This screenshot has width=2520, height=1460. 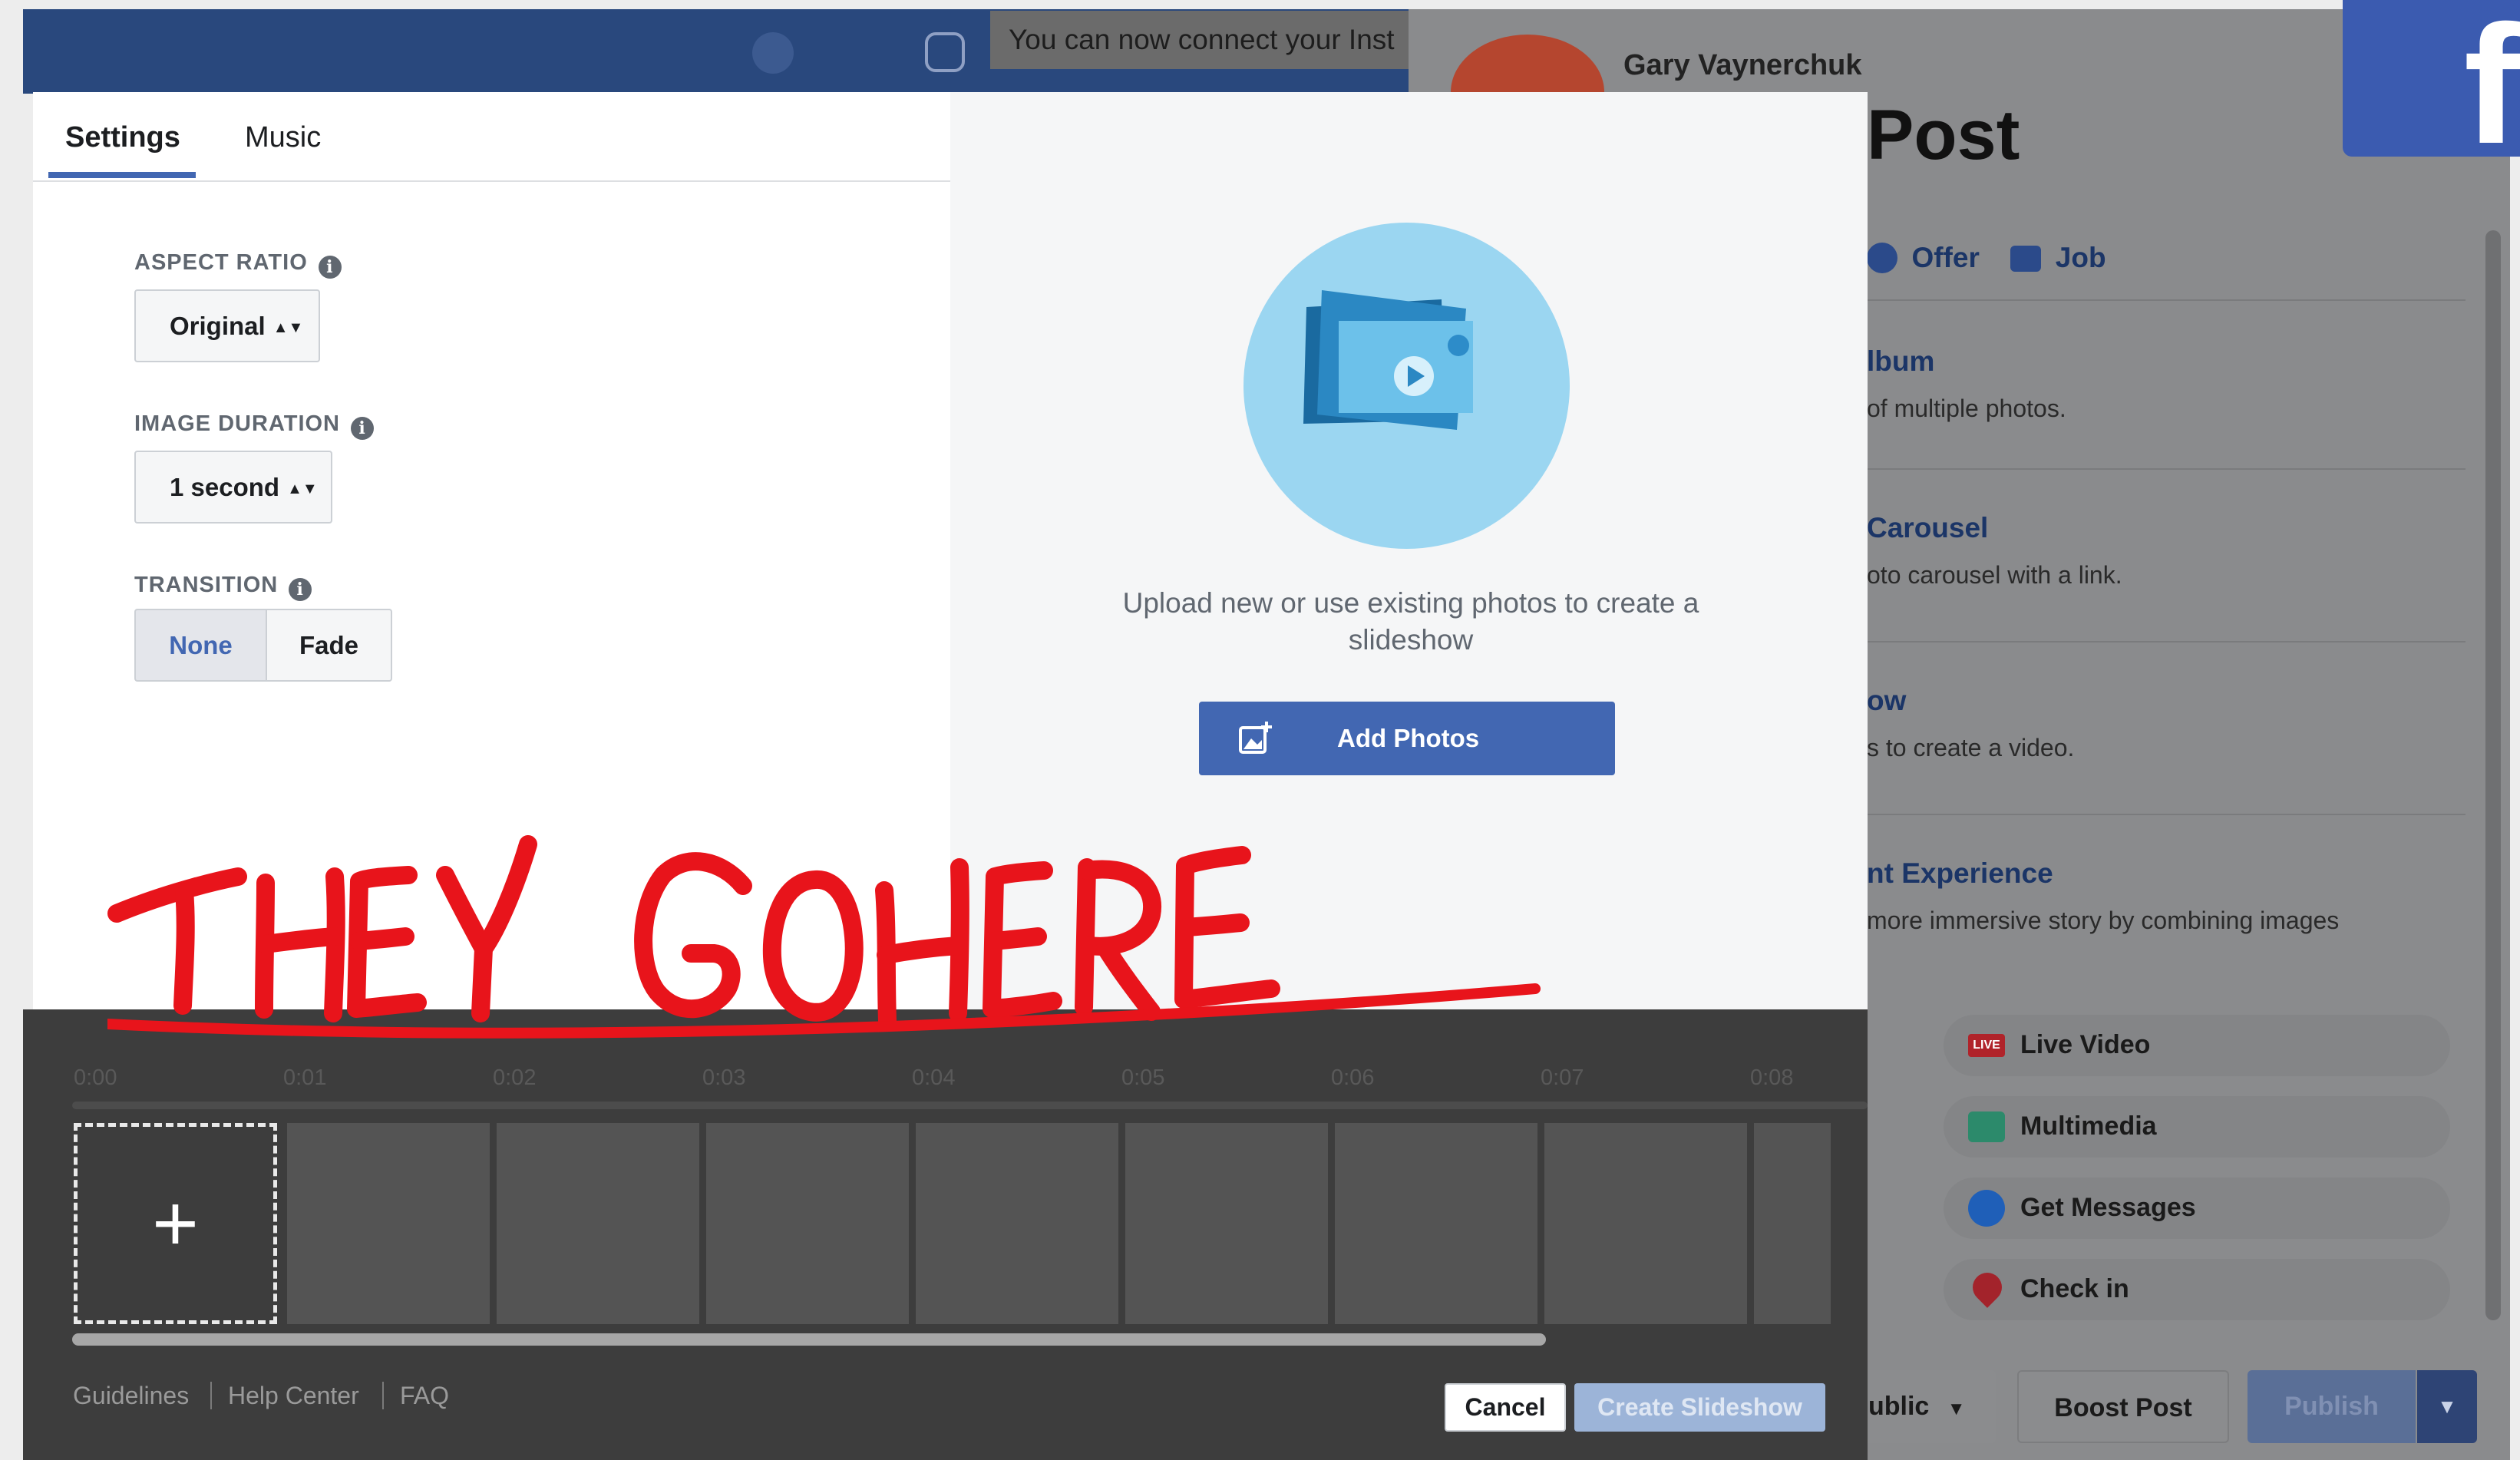 What do you see at coordinates (2166, 551) in the screenshot?
I see `option-carousel: Carousel oto carousel with a link.` at bounding box center [2166, 551].